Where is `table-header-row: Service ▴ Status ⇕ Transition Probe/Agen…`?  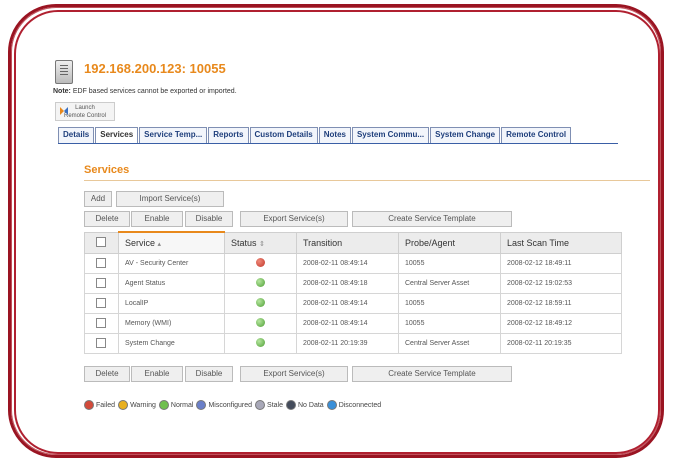 table-header-row: Service ▴ Status ⇕ Transition Probe/Agen… is located at coordinates (353, 242).